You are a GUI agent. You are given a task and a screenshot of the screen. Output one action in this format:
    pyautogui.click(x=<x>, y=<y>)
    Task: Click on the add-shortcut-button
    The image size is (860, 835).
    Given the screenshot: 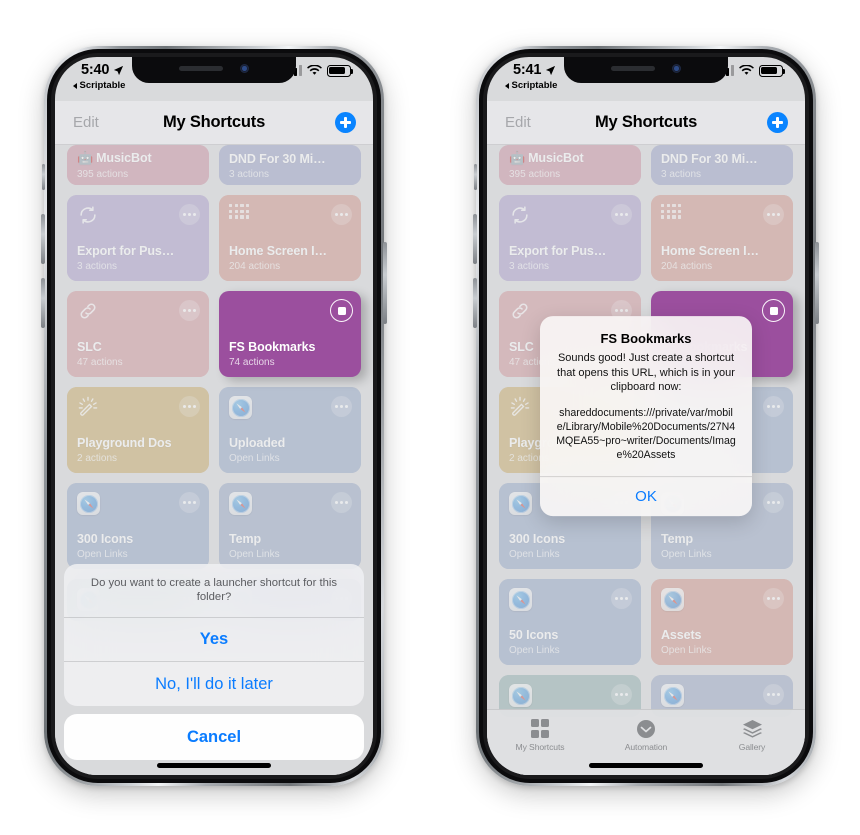 What is the action you would take?
    pyautogui.click(x=345, y=122)
    